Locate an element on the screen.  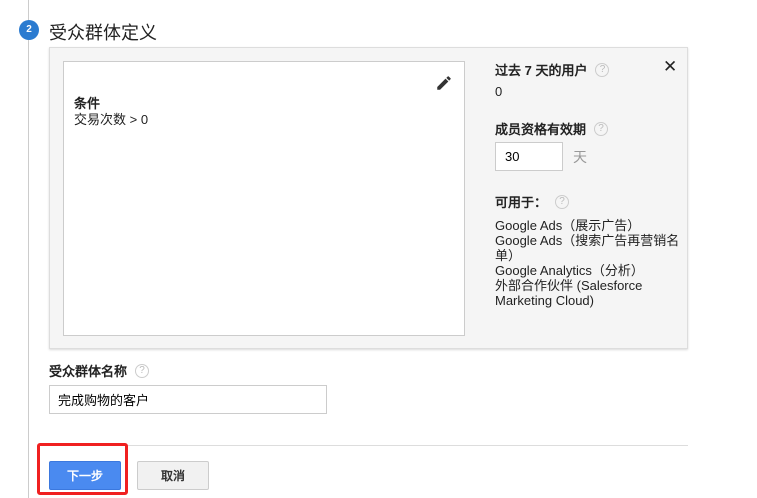
membership-duration-unit: 天 is located at coordinates (580, 156).